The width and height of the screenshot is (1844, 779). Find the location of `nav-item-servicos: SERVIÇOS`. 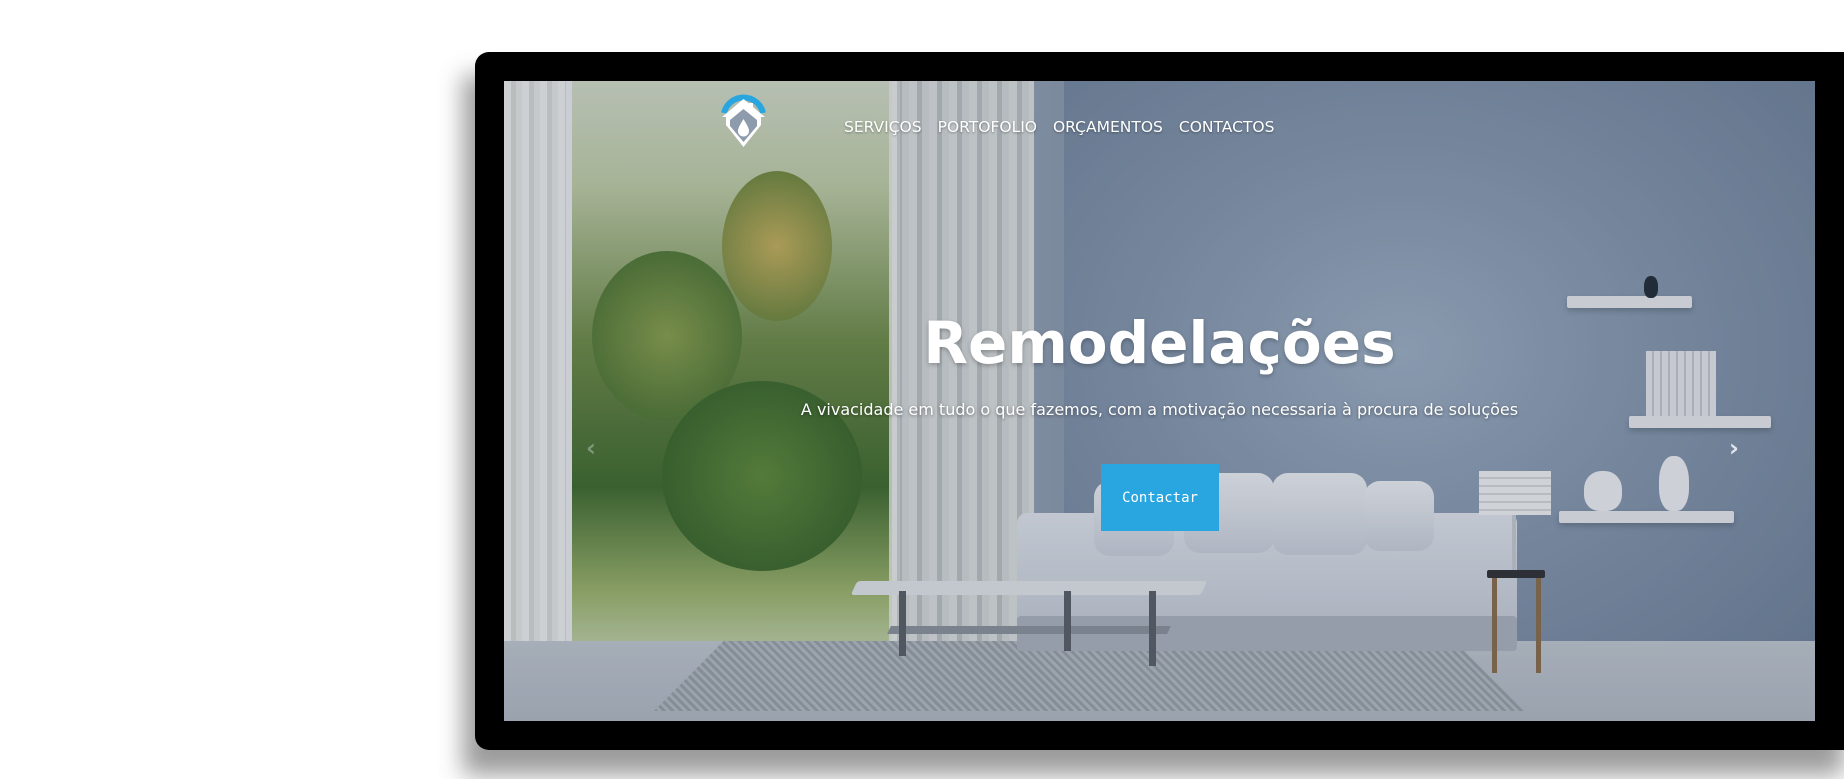

nav-item-servicos: SERVIÇOS is located at coordinates (883, 127).